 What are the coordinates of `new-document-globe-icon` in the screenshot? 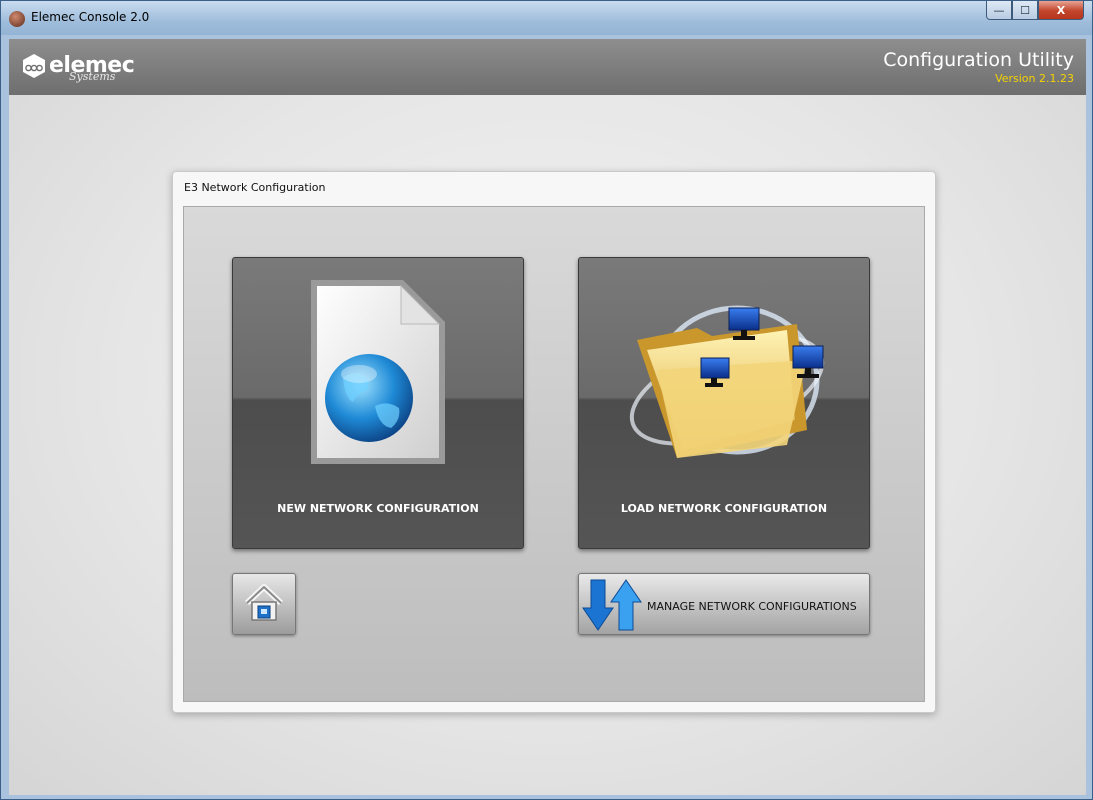 It's located at (378, 372).